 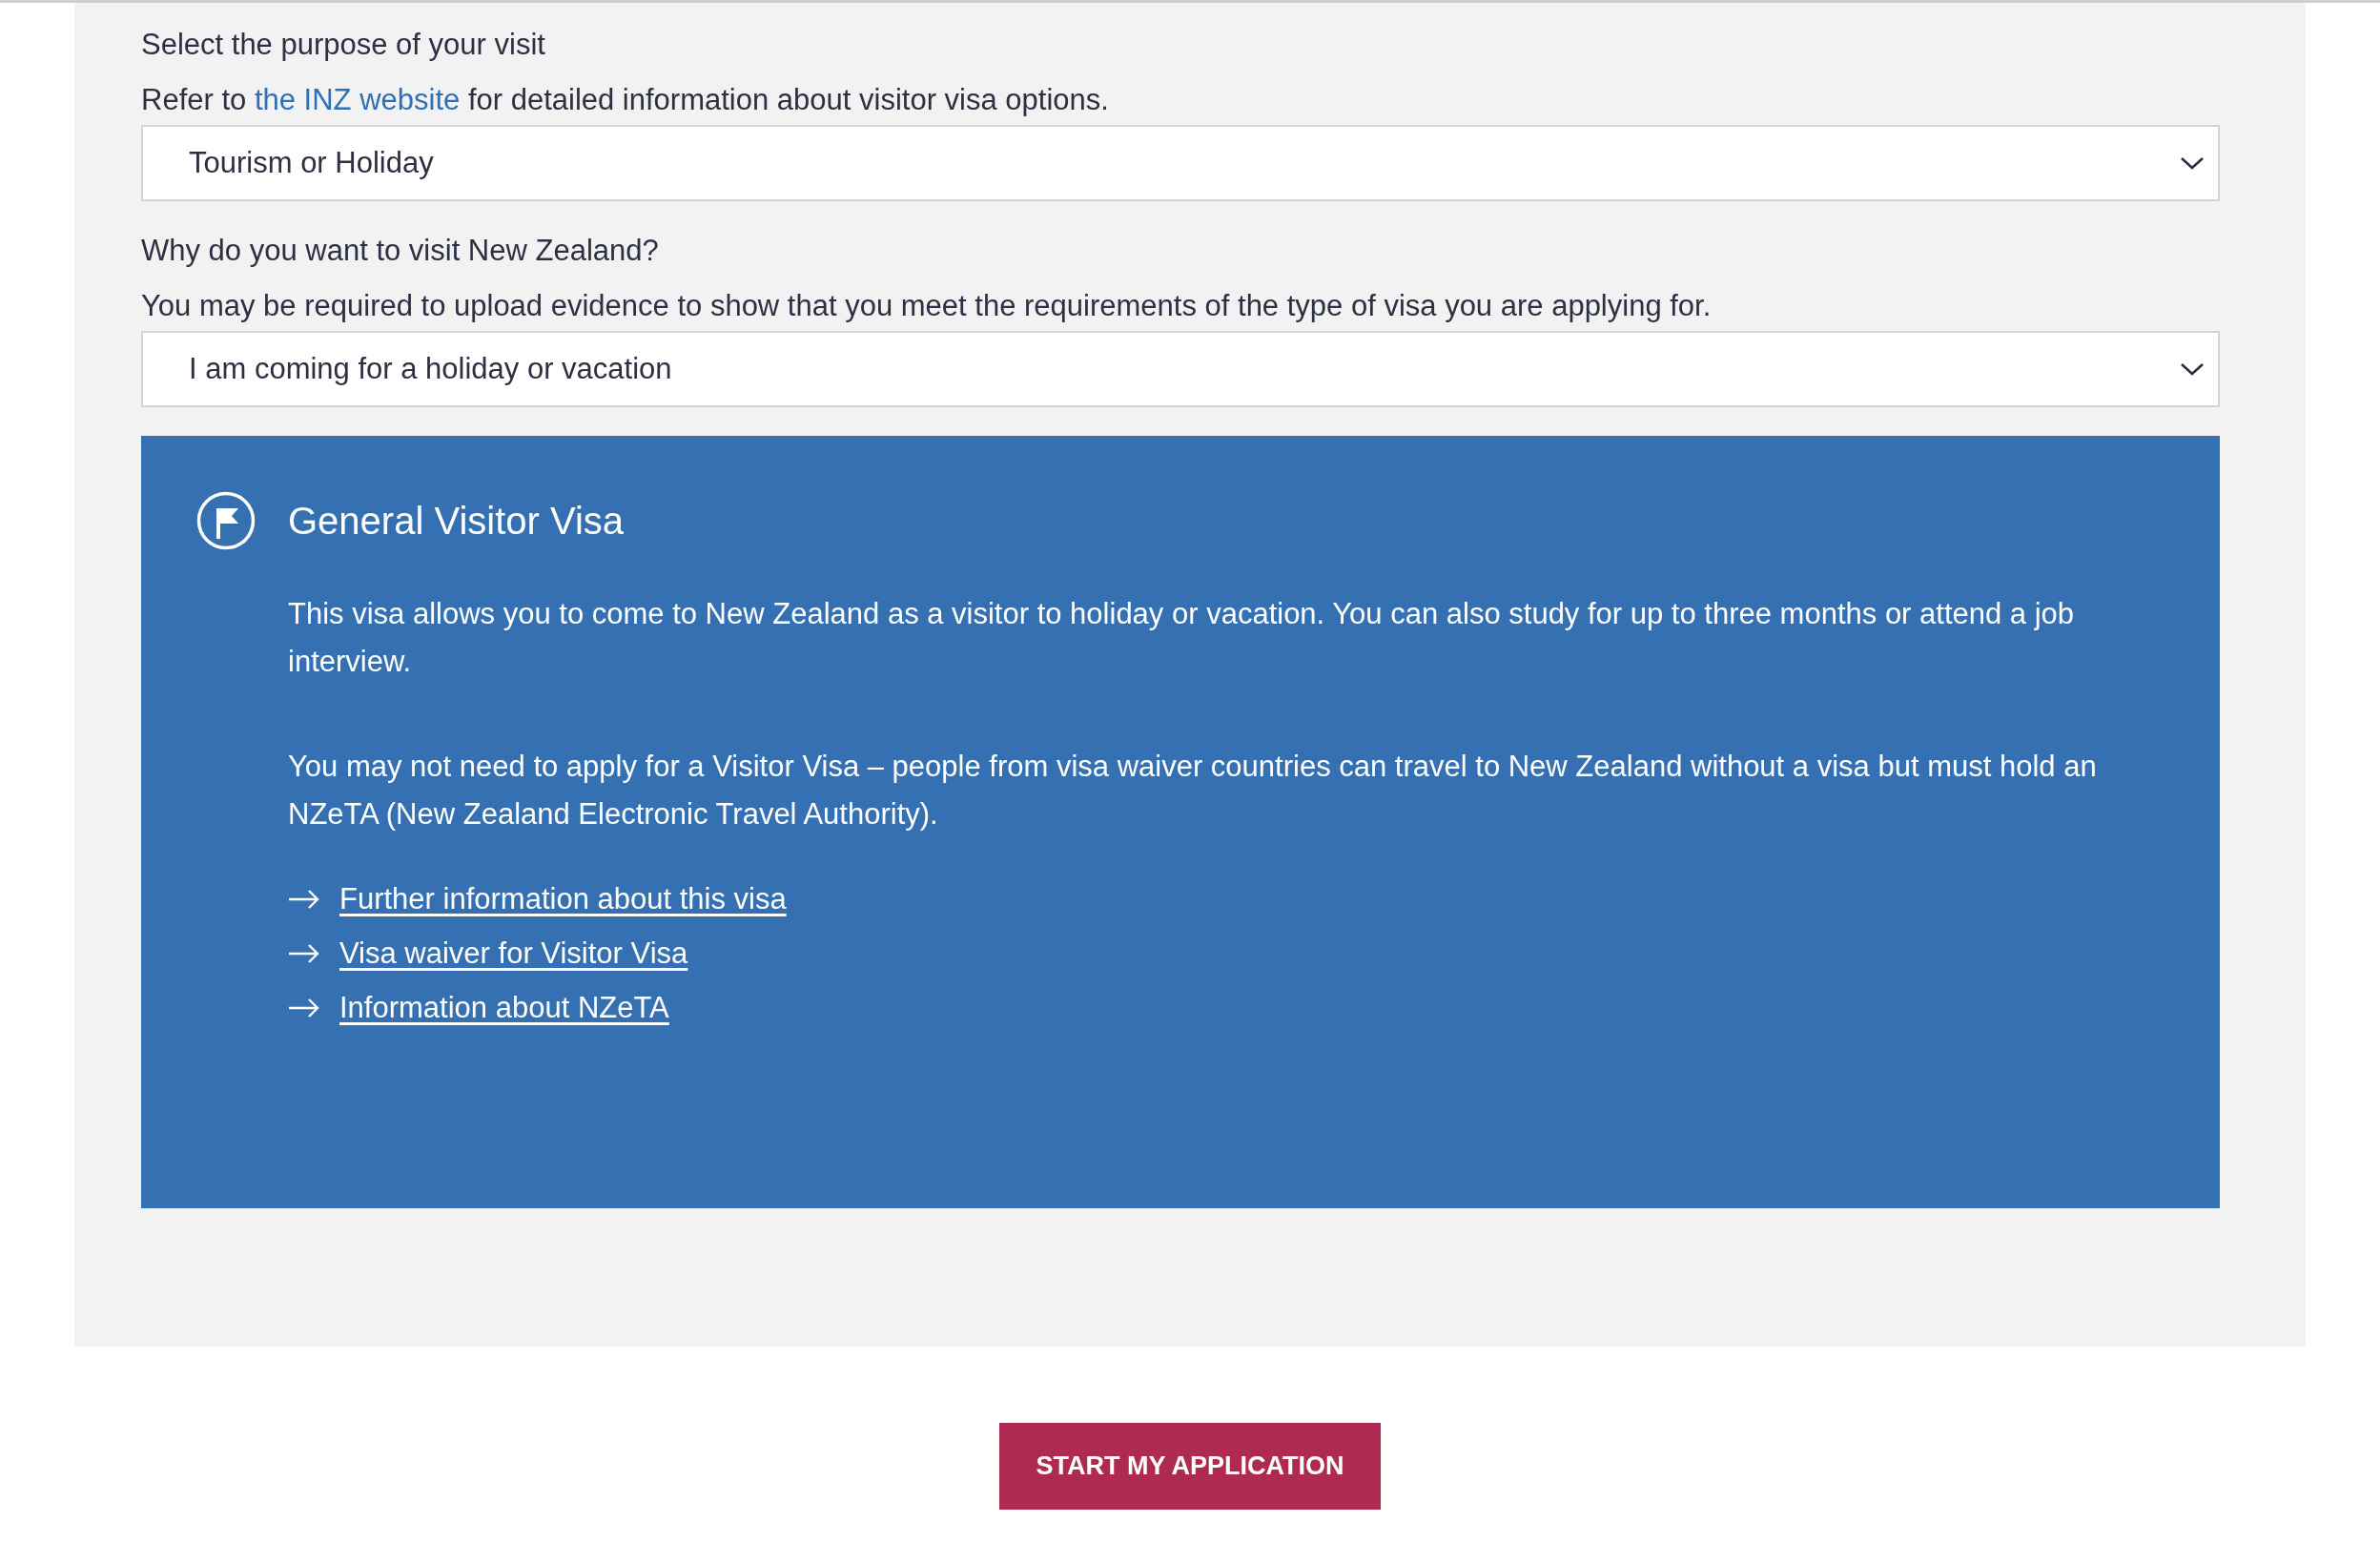 I want to click on info-link: Further information about this visa, so click(x=563, y=899).